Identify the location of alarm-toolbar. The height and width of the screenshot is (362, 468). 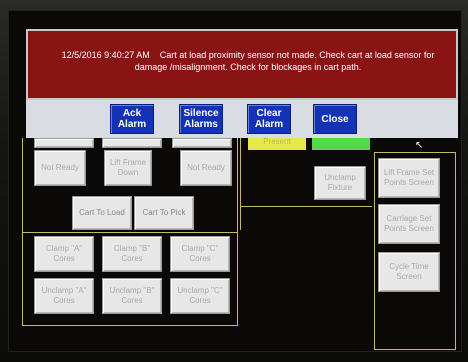
(242, 119).